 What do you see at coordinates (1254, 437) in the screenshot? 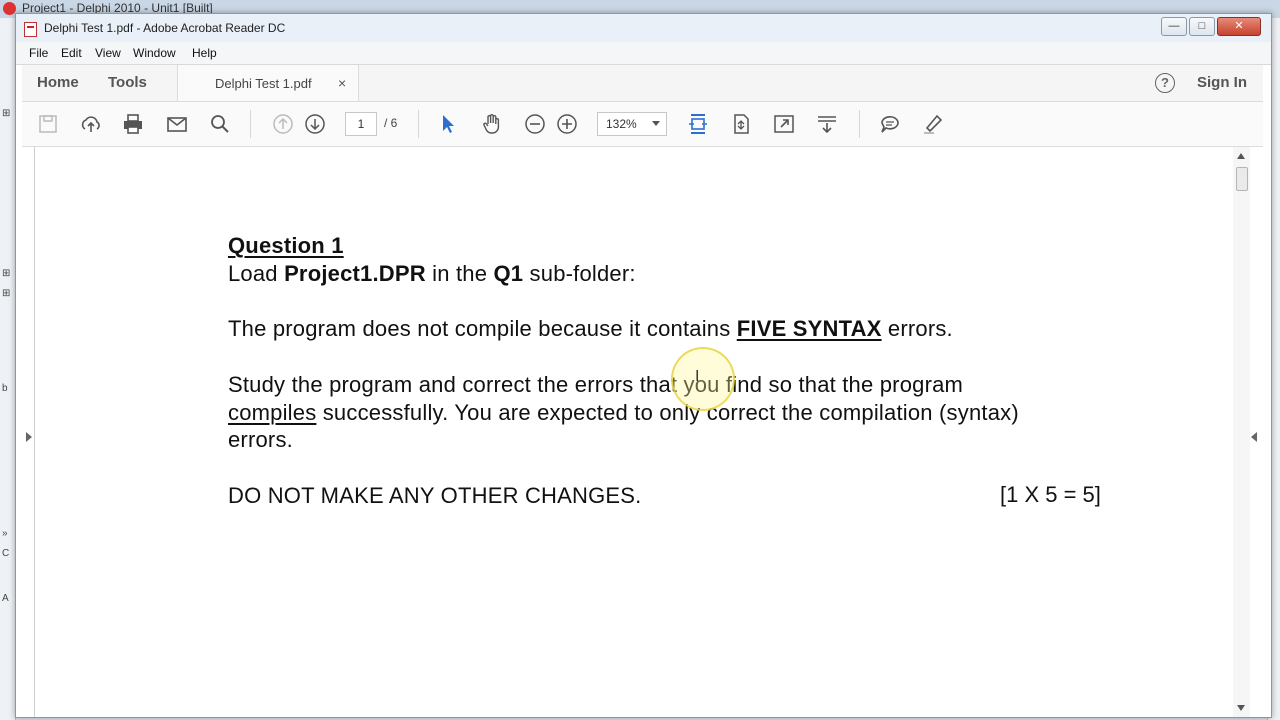
I see `right-panel-toggle-icon` at bounding box center [1254, 437].